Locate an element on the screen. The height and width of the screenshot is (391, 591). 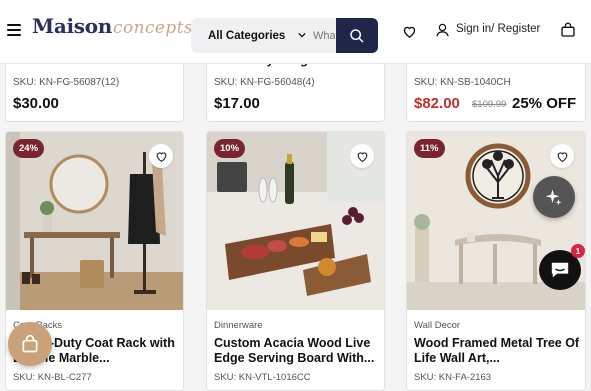
product-sku: SKU: KN-BL-C277 is located at coordinates (52, 377).